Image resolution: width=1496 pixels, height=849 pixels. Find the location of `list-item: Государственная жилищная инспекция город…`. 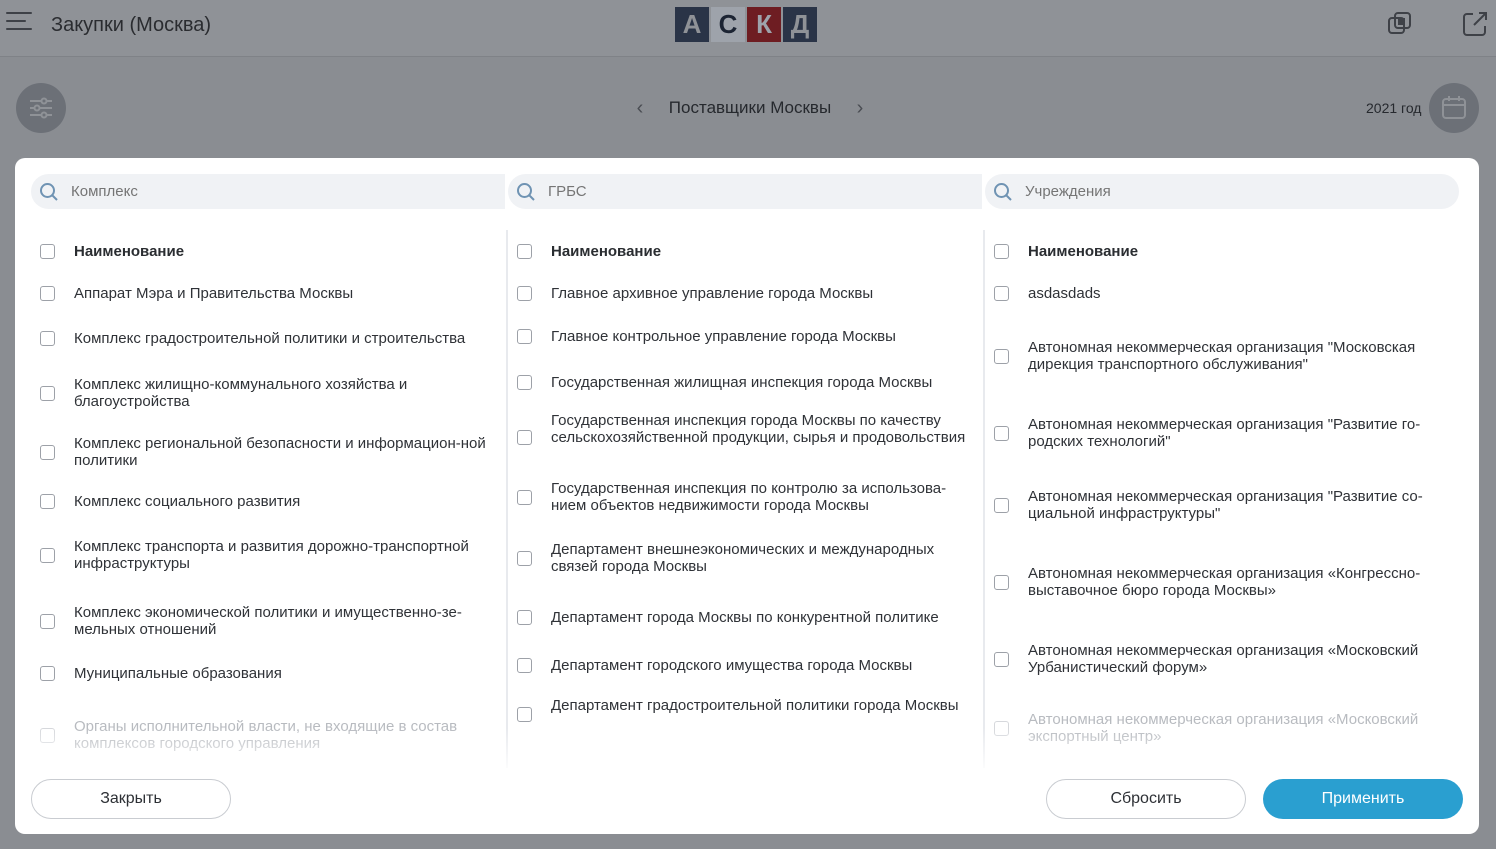

list-item: Государственная жилищная инспекция город… is located at coordinates (743, 382).